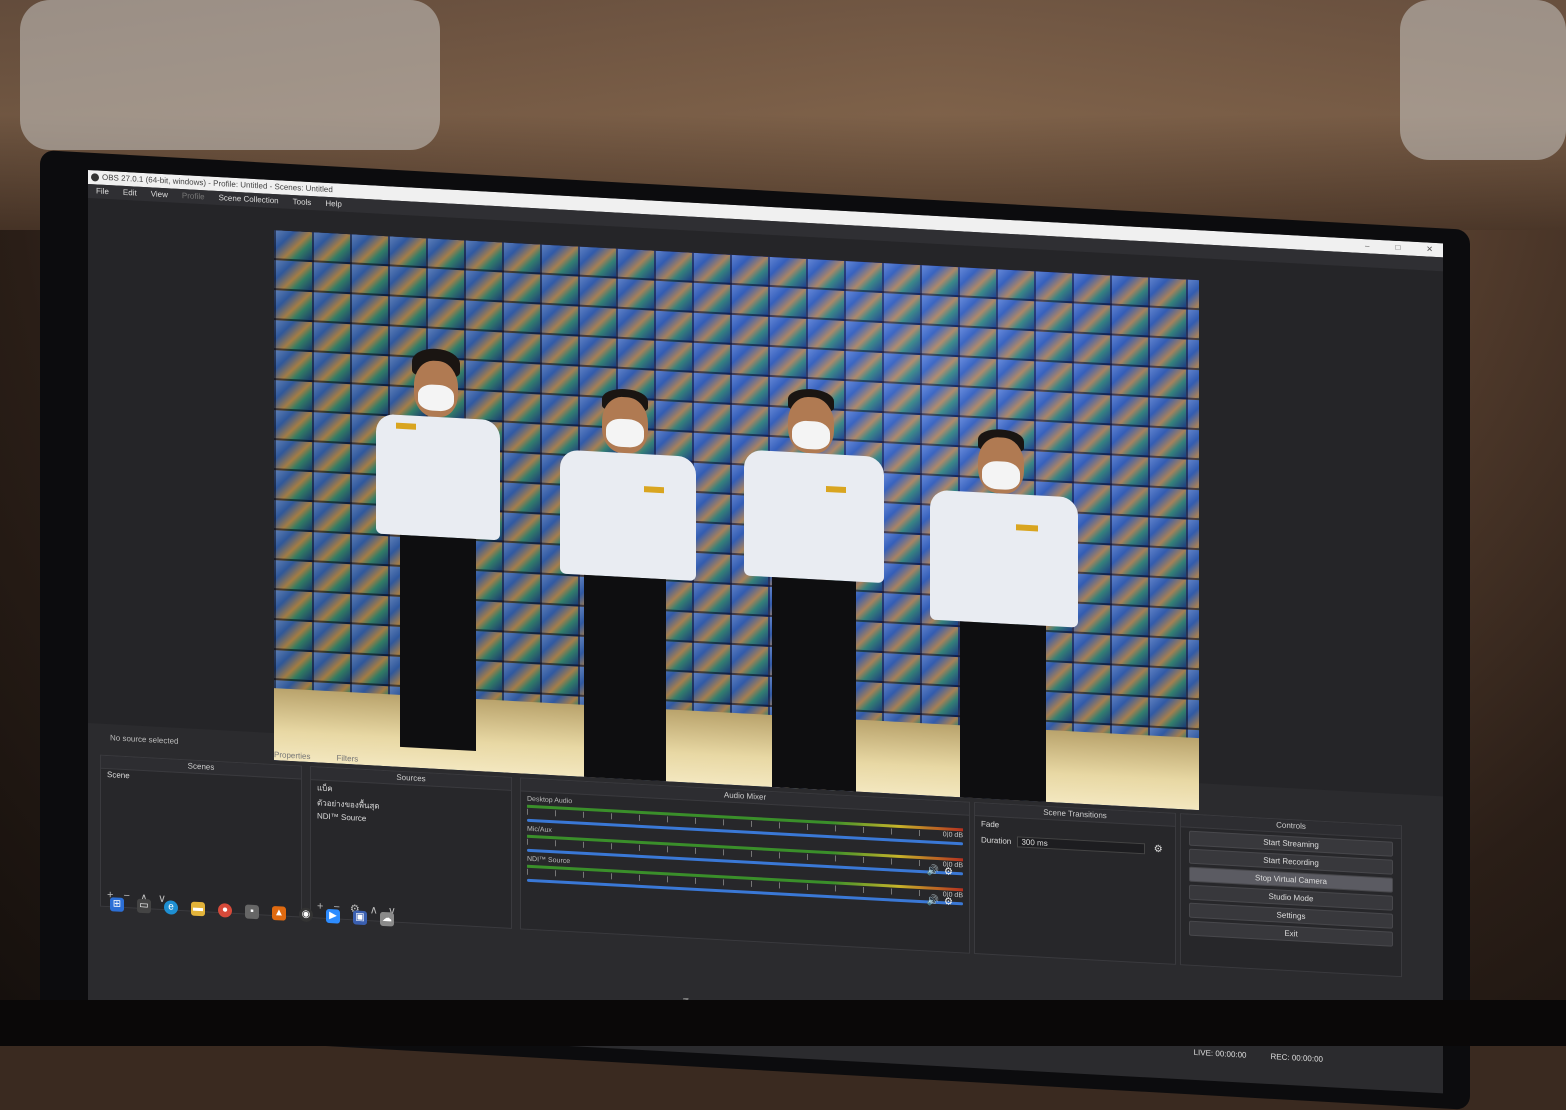 This screenshot has width=1566, height=1110. Describe the element at coordinates (292, 755) in the screenshot. I see `properties-button: Properties` at that location.